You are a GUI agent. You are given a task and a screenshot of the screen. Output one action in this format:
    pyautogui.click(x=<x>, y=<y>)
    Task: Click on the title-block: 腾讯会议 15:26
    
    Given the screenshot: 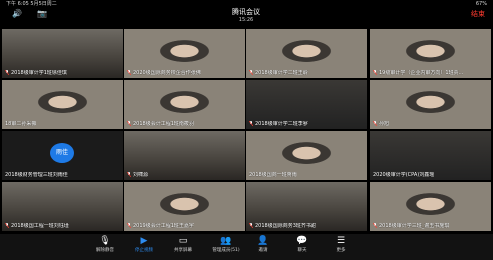 What is the action you would take?
    pyautogui.click(x=246, y=16)
    